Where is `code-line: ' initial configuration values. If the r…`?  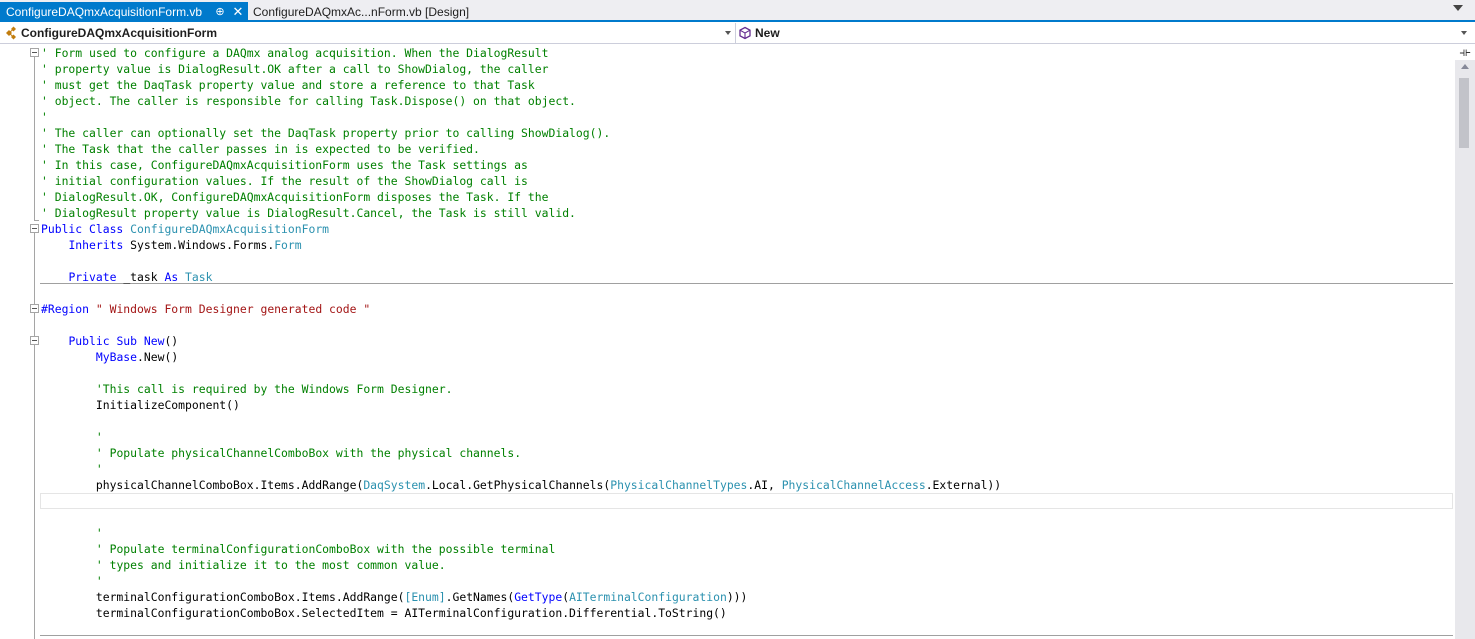 code-line: ' initial configuration values. If the r… is located at coordinates (284, 181).